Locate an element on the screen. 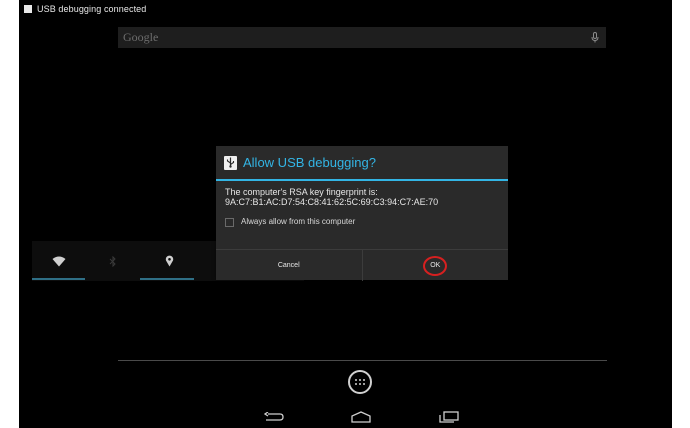 Image resolution: width=690 pixels, height=428 pixels. always-allow-row: Always allow from this computer is located at coordinates (366, 222).